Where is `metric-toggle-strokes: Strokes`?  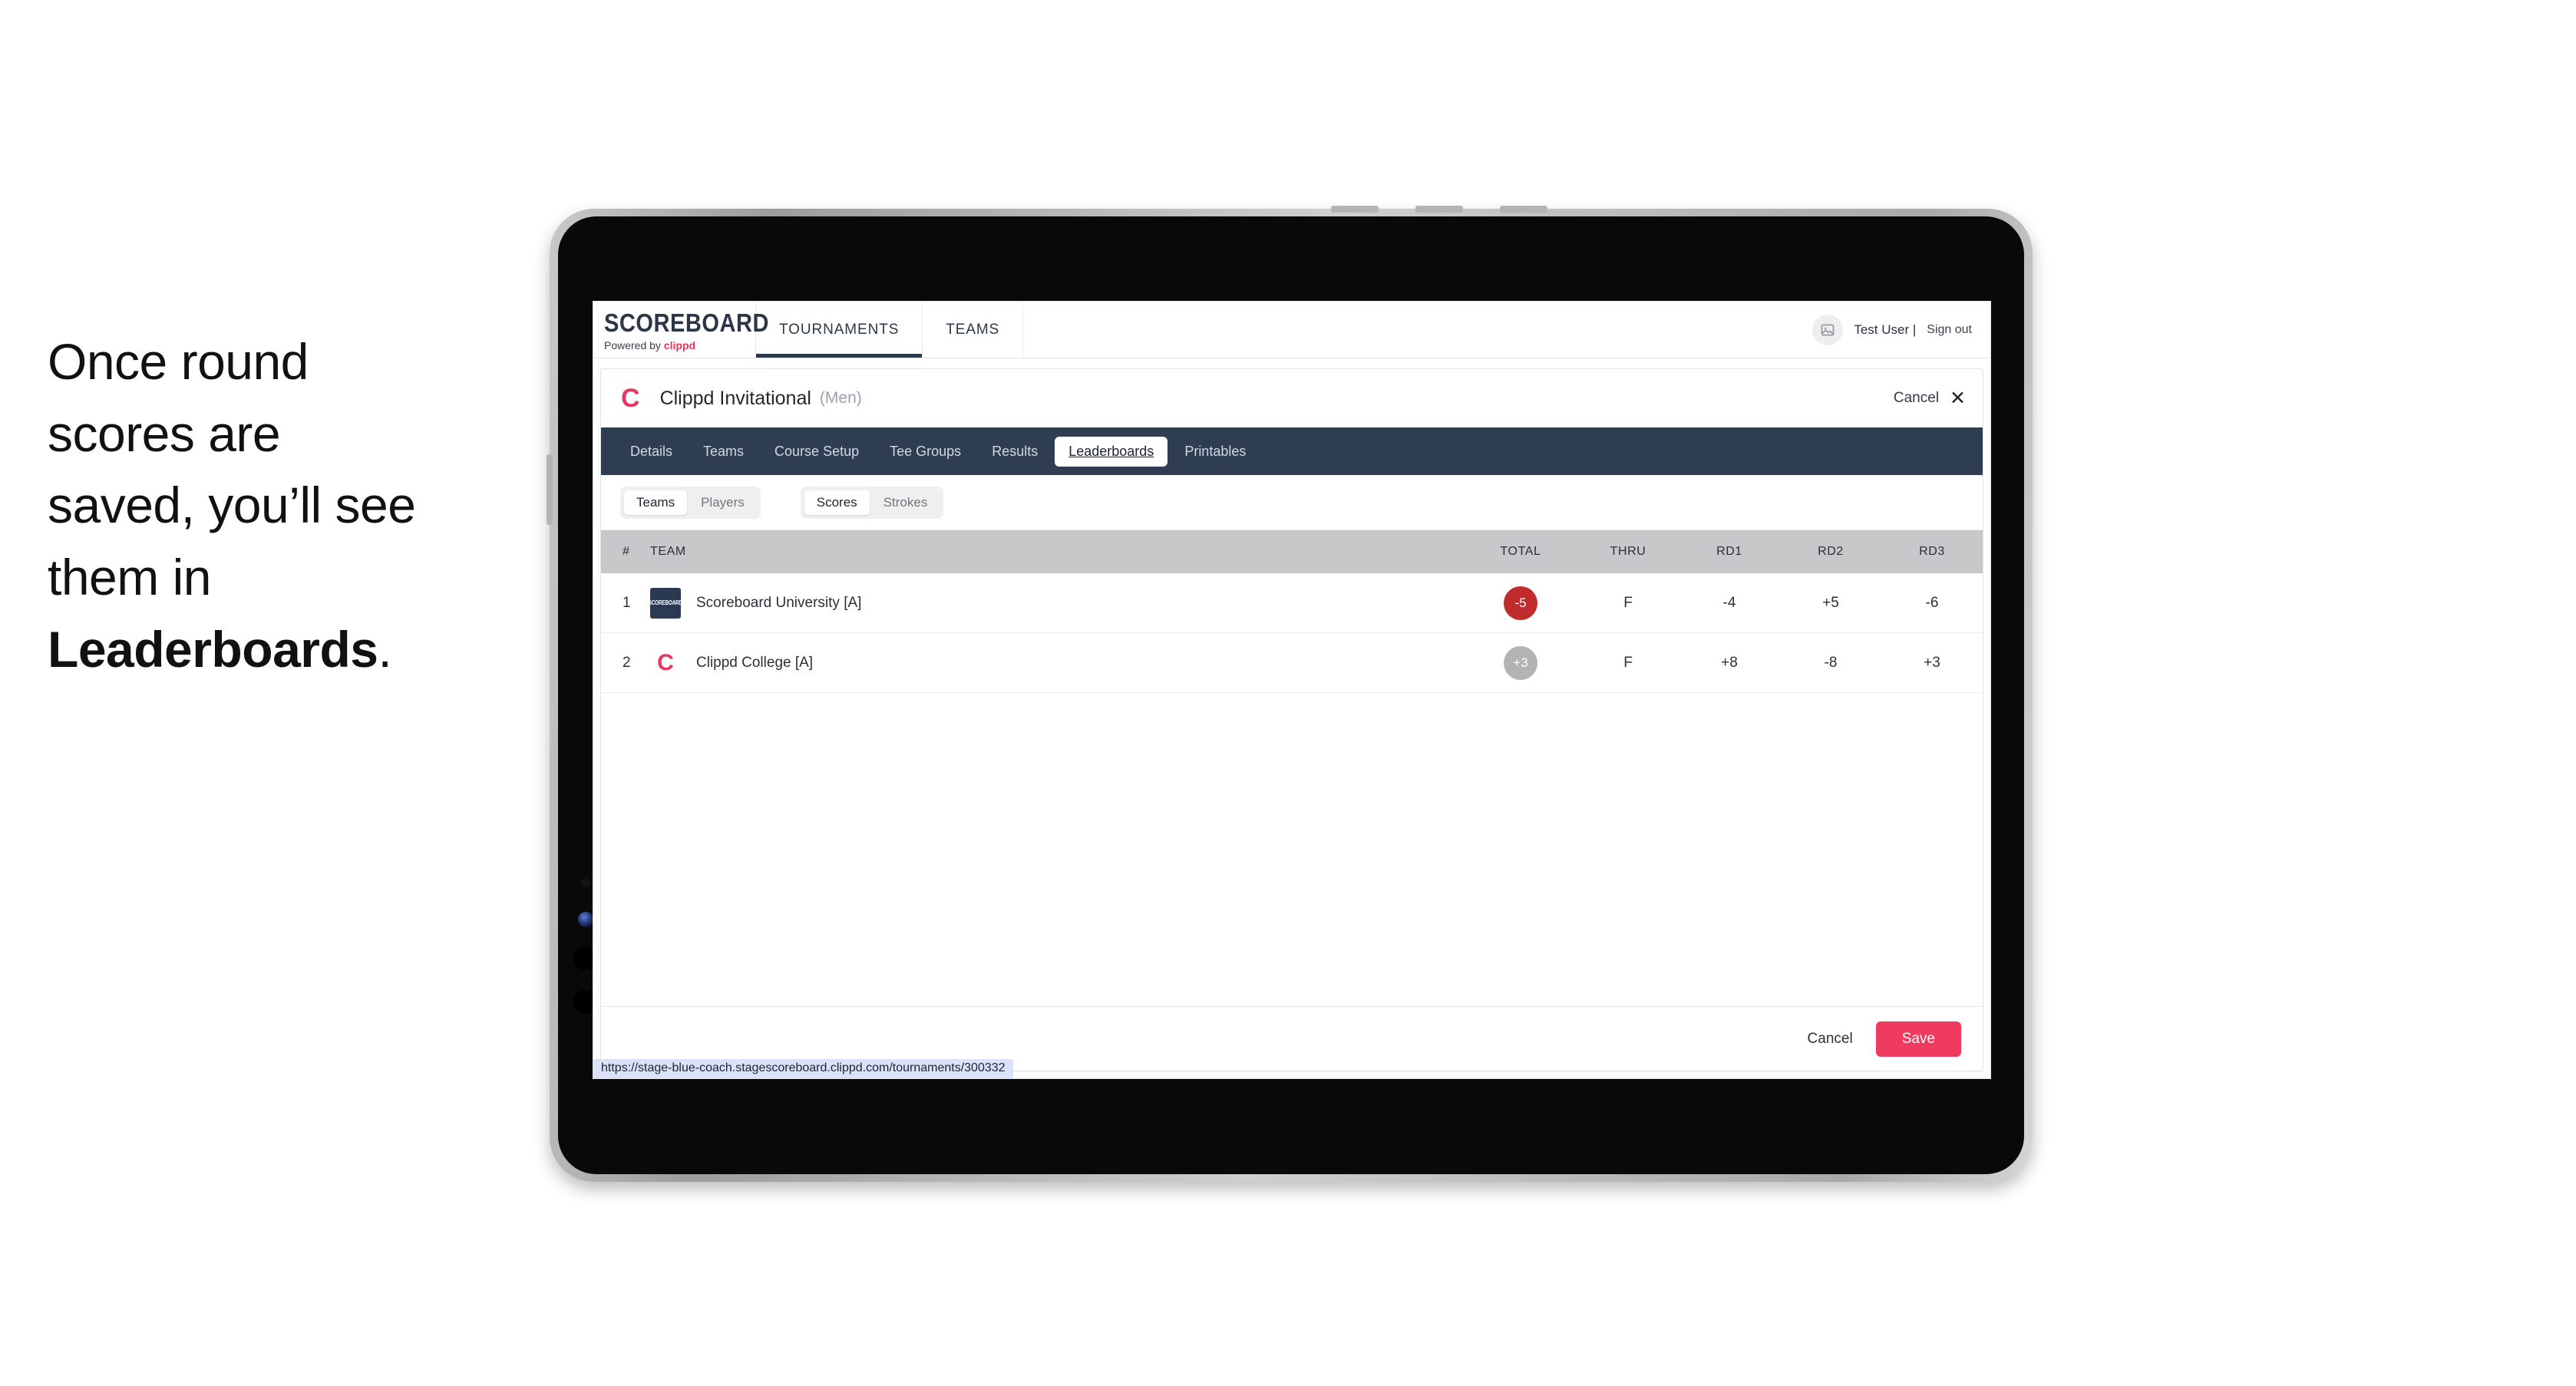
metric-toggle-strokes: Strokes is located at coordinates (905, 502).